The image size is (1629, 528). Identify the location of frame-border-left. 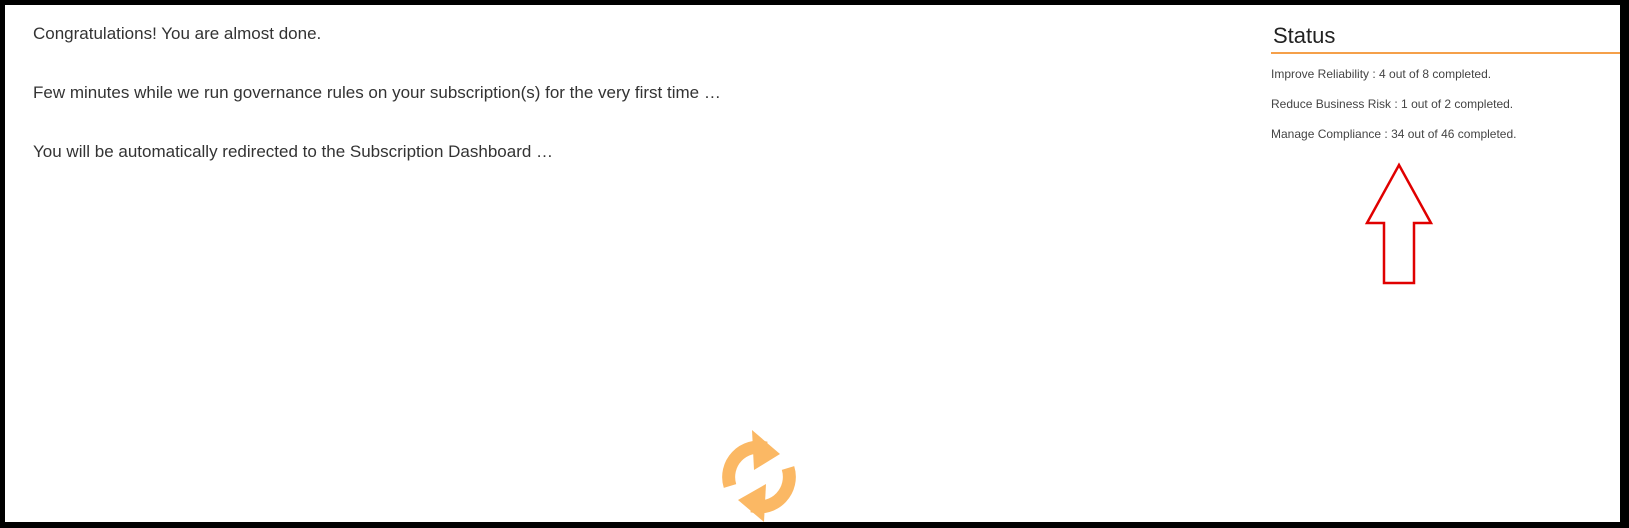
(2, 264).